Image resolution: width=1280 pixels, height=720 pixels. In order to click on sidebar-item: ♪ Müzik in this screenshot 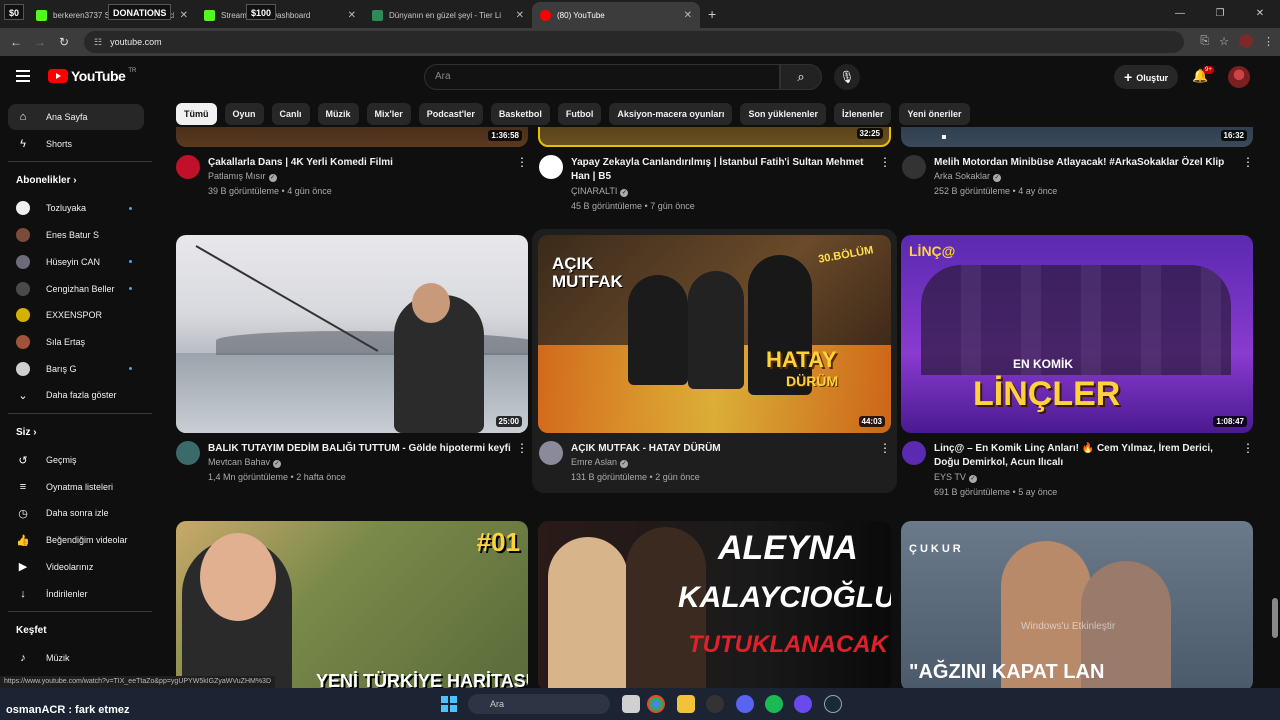, I will do `click(76, 658)`.